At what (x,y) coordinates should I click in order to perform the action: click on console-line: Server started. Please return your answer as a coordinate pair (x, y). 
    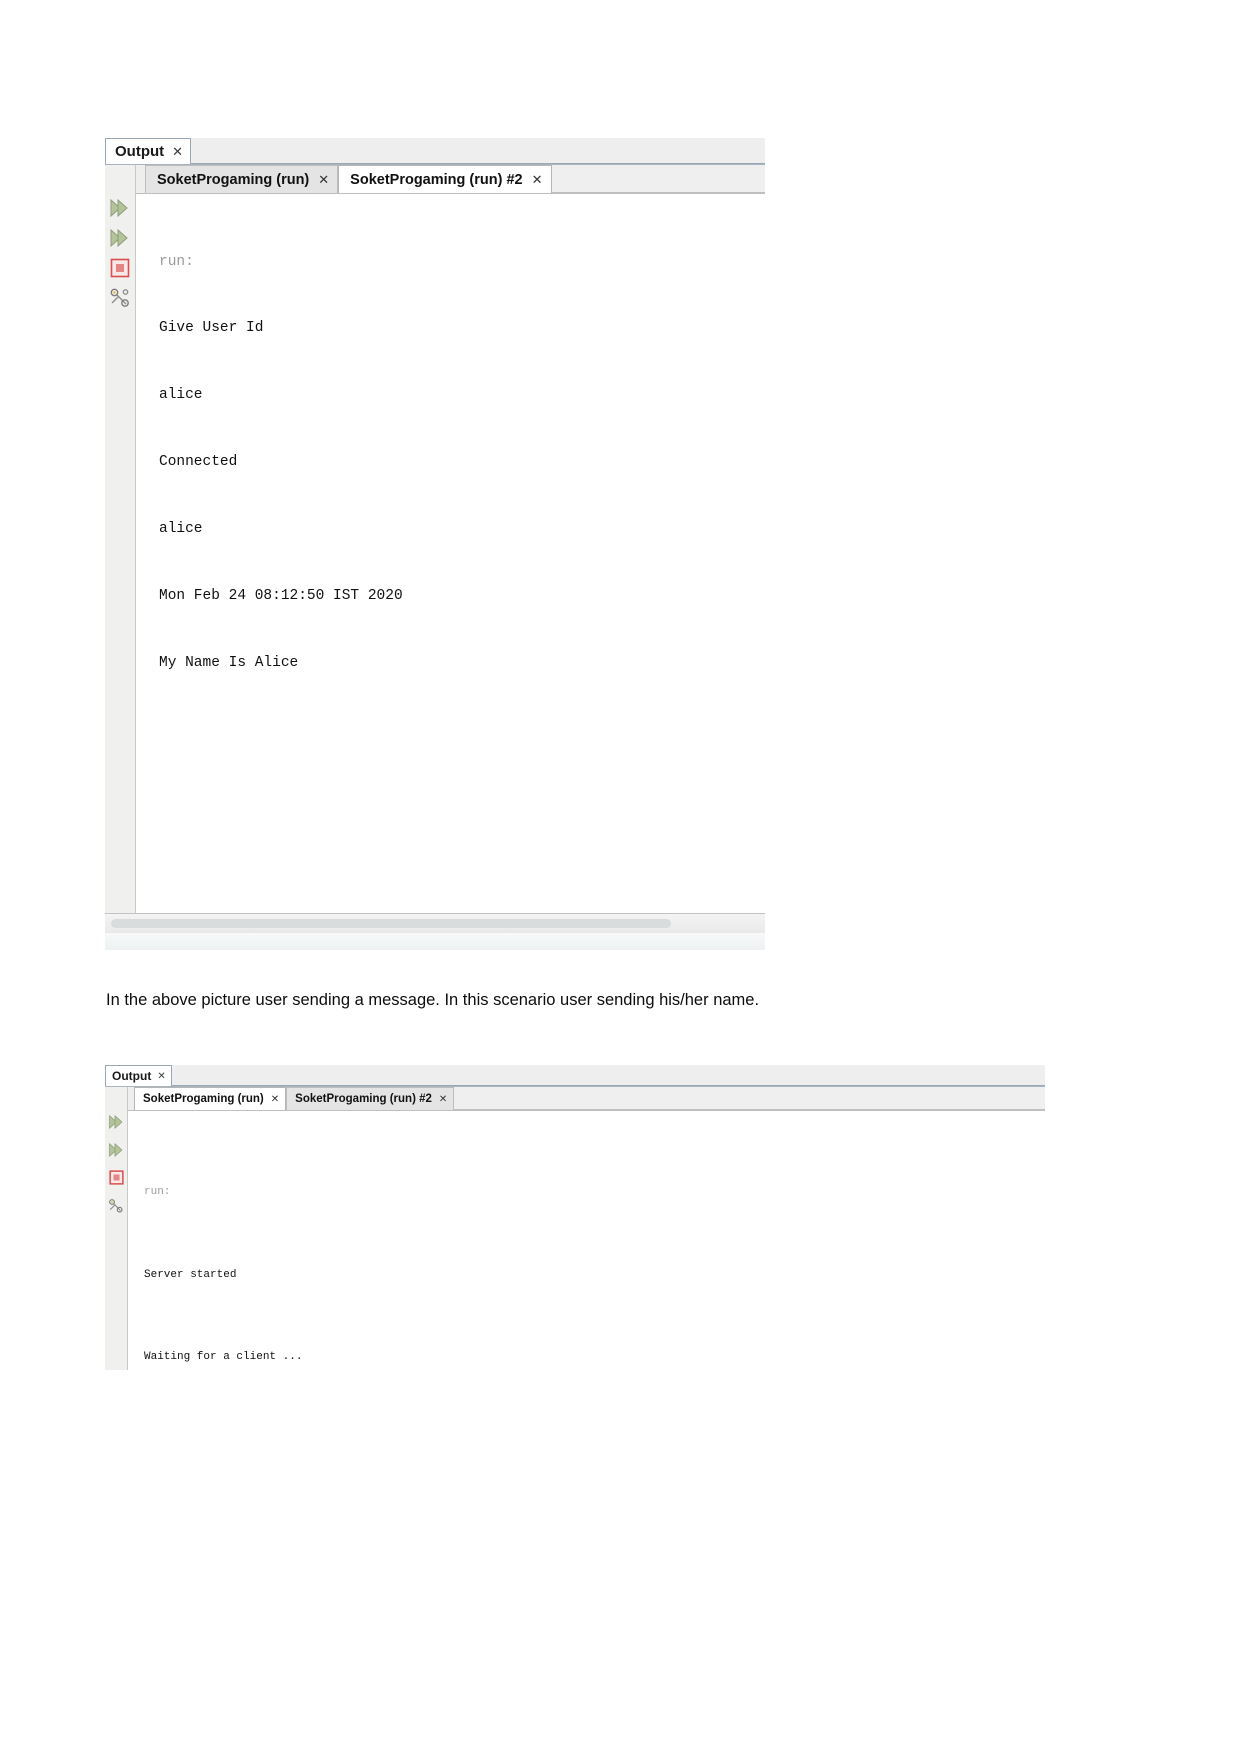
    Looking at the image, I should click on (190, 1274).